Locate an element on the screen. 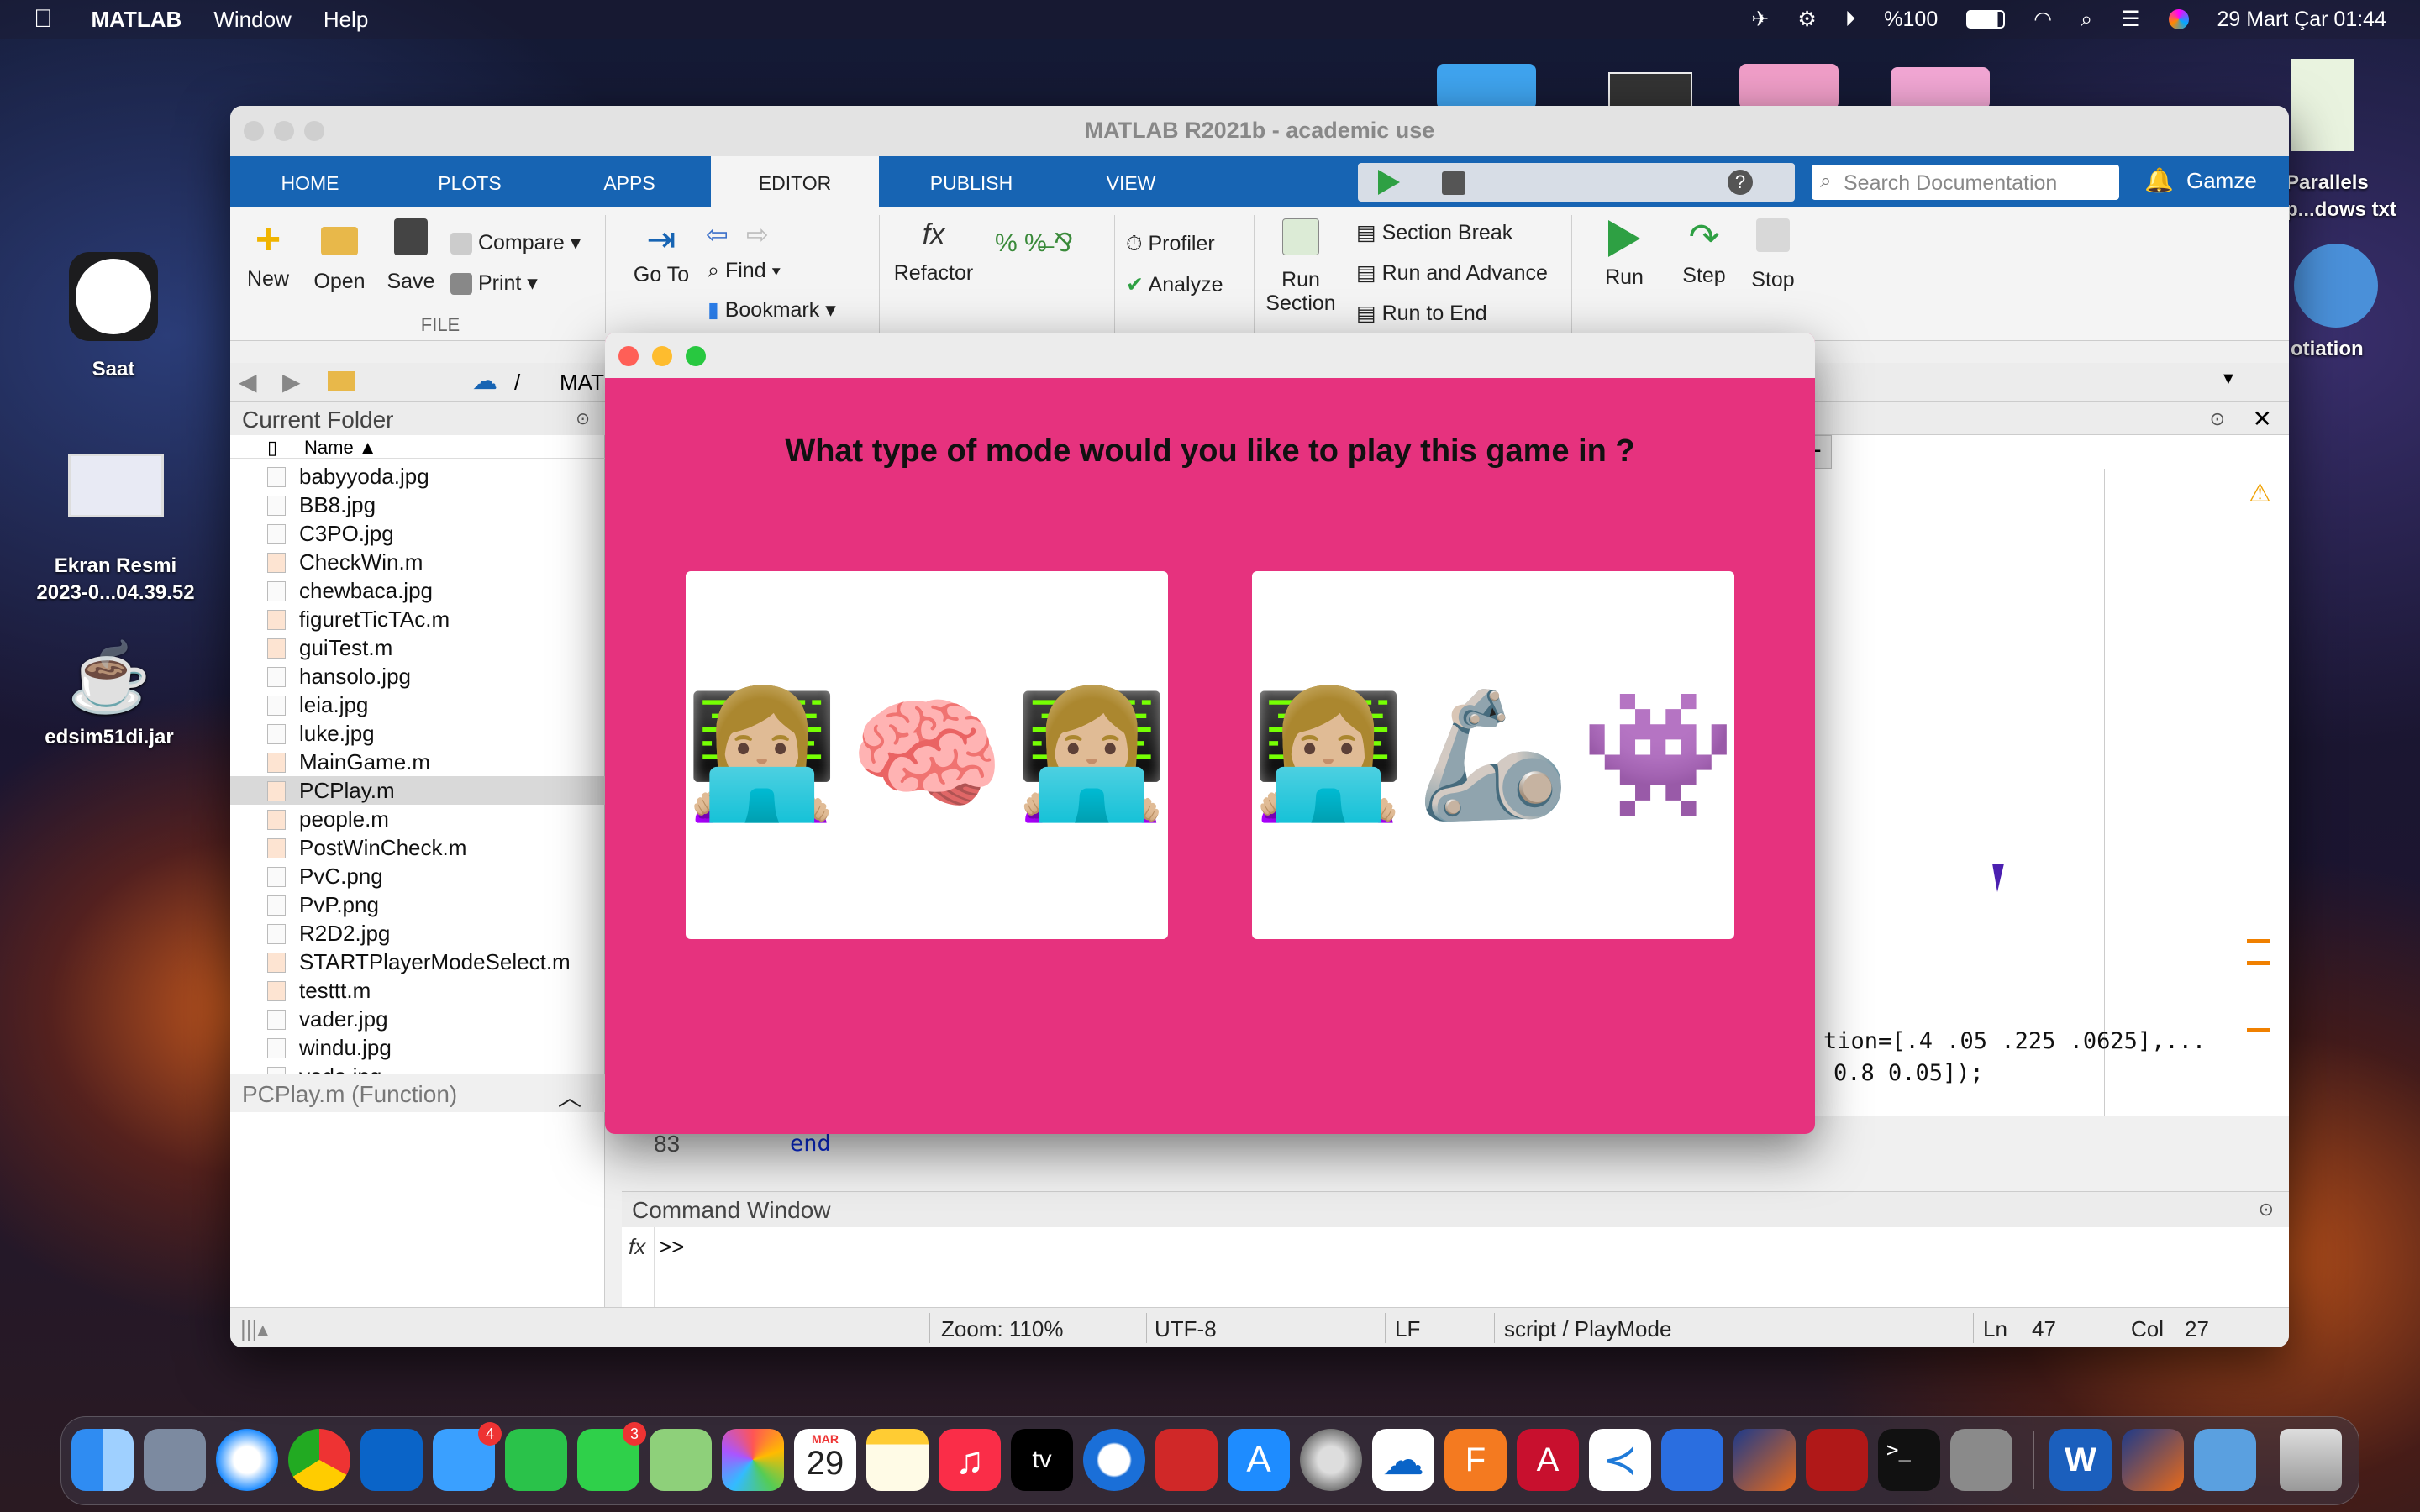  minimize-button is located at coordinates (284, 131).